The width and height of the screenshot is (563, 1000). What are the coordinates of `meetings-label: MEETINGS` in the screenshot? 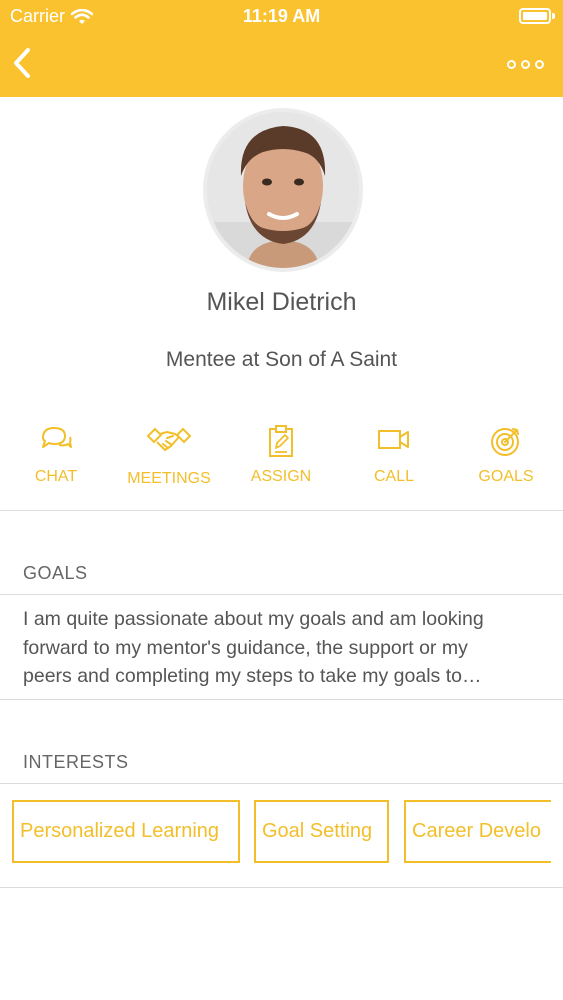 It's located at (169, 478).